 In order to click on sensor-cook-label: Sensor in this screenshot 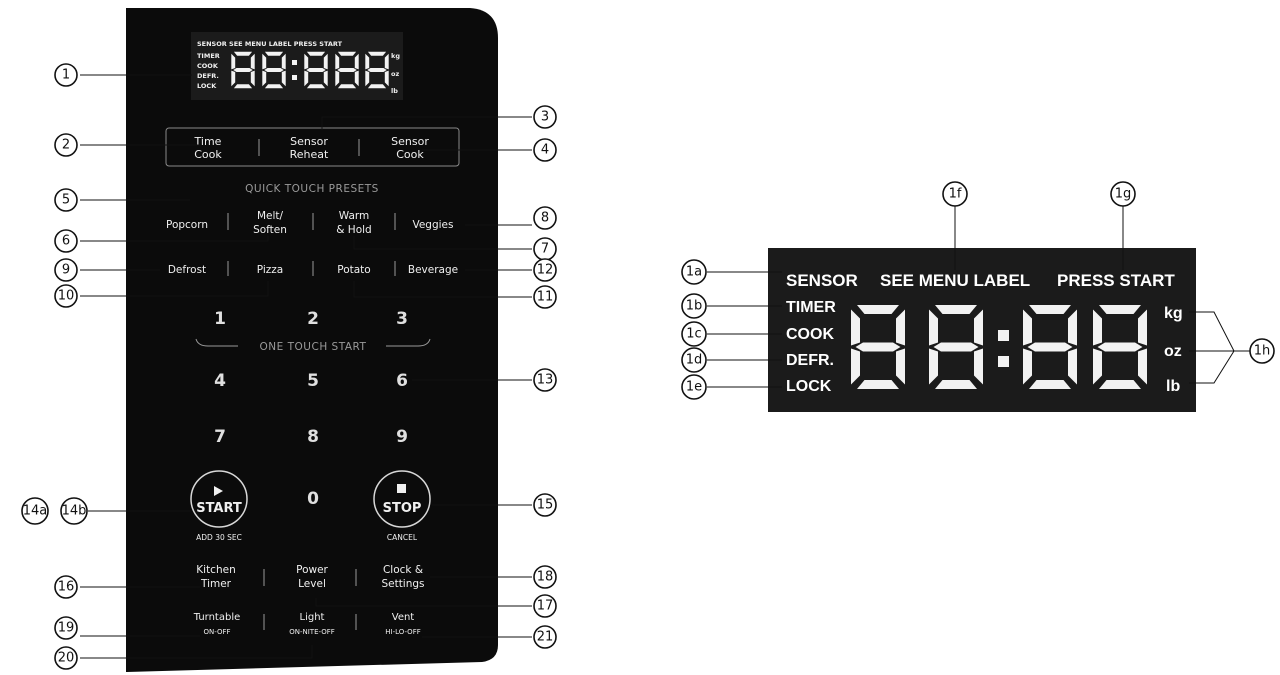, I will do `click(410, 141)`.